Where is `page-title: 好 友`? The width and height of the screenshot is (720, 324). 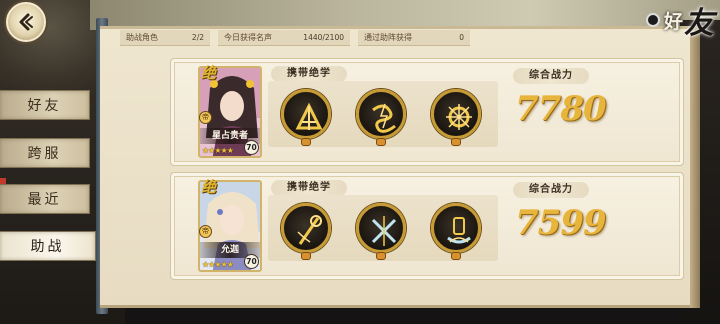
page-title: 好 友 is located at coordinates (679, 21).